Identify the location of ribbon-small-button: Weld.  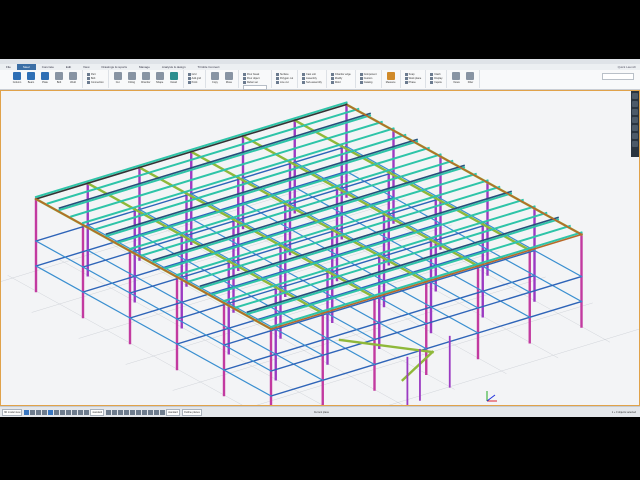
(340, 82).